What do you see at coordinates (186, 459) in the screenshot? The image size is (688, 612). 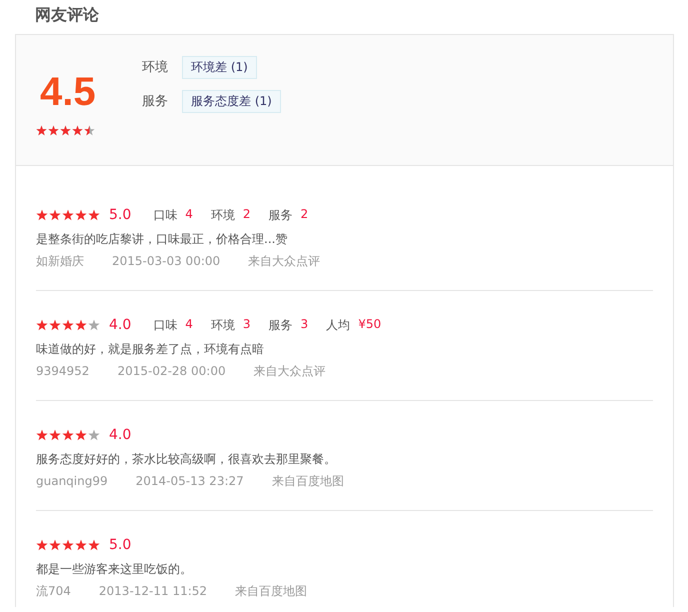 I see `review-text: 服务态度好好的，茶水比较高级啊，很喜欢去那里聚餐。` at bounding box center [186, 459].